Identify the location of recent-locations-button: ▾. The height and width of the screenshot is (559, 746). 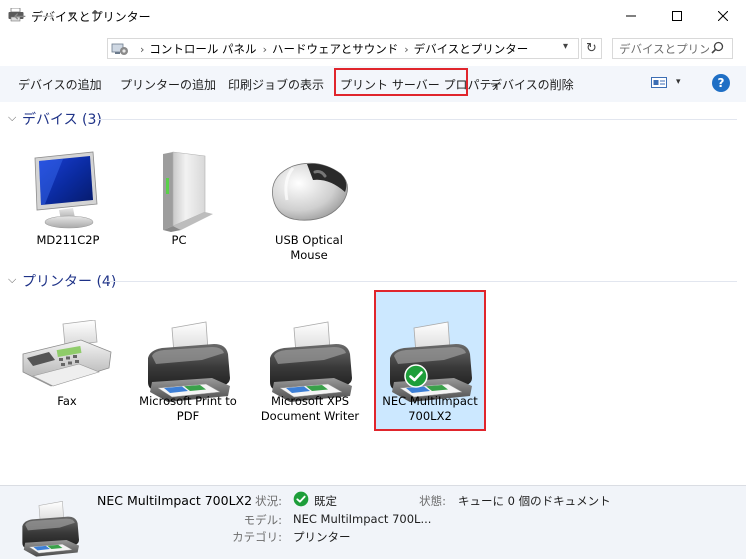
(71, 16).